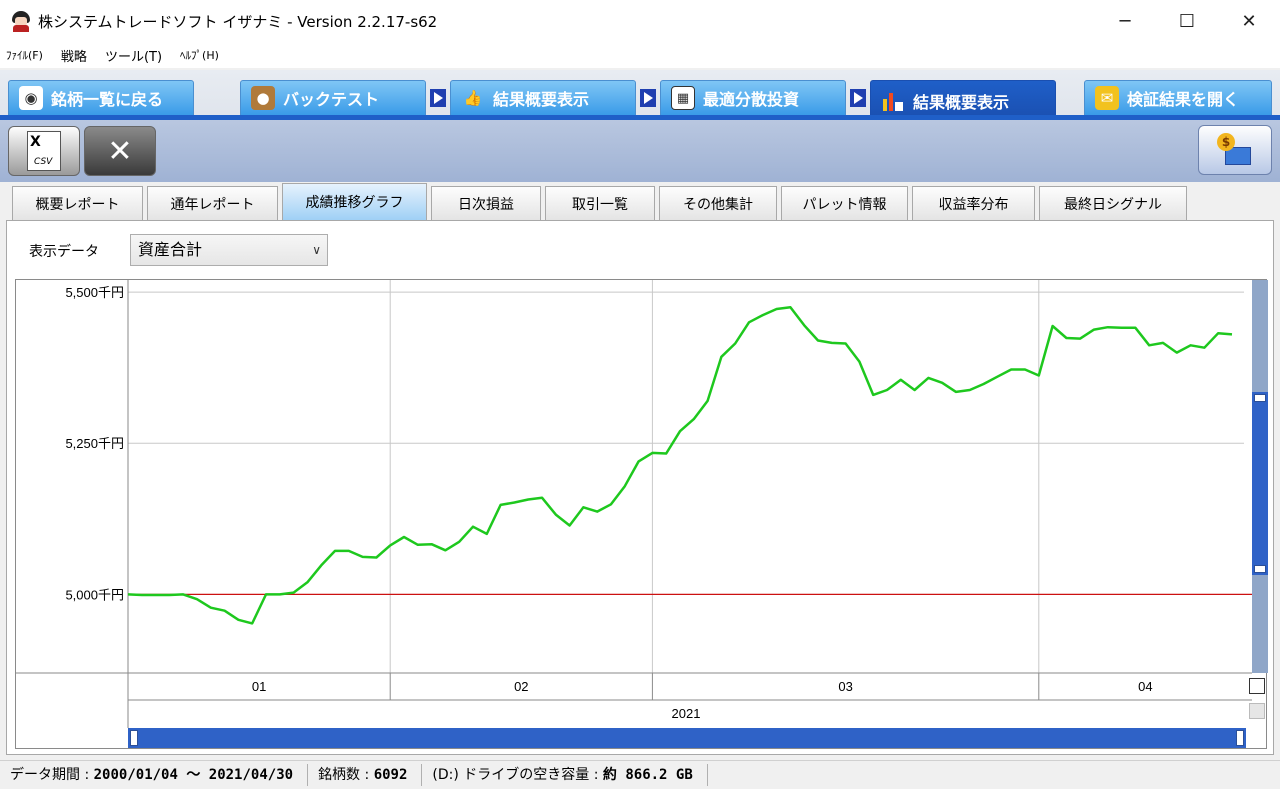 This screenshot has height=789, width=1280. I want to click on export-money-button: $, so click(1235, 150).